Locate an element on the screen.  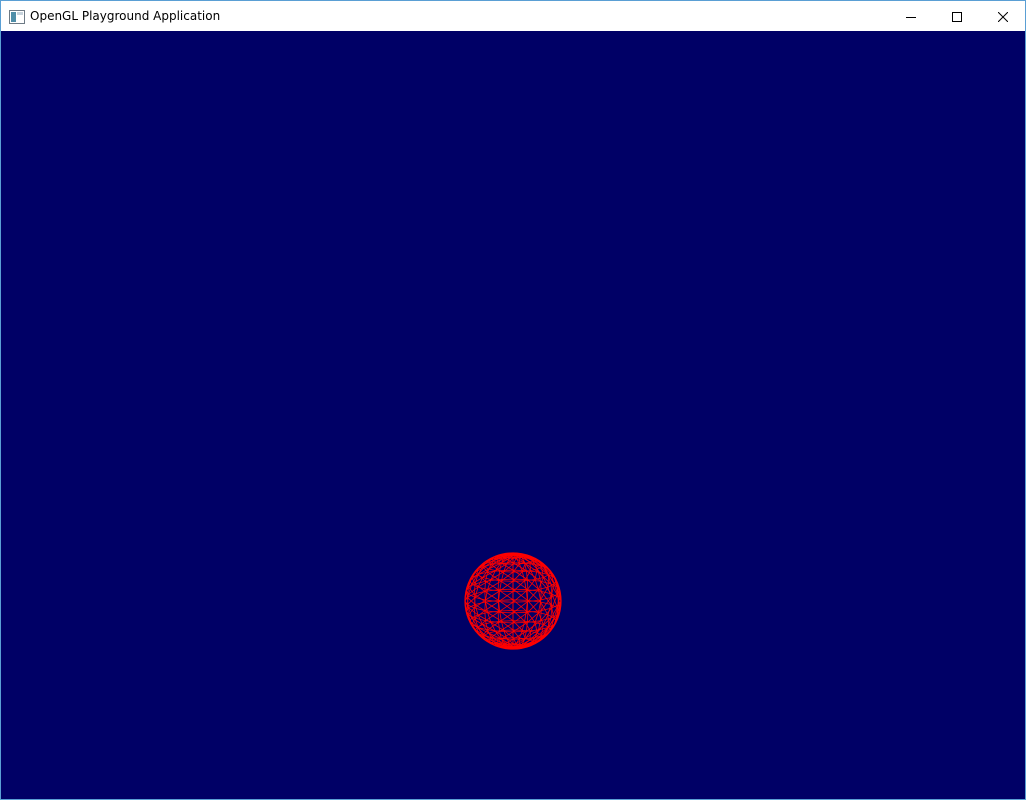
minimize-icon is located at coordinates (911, 16).